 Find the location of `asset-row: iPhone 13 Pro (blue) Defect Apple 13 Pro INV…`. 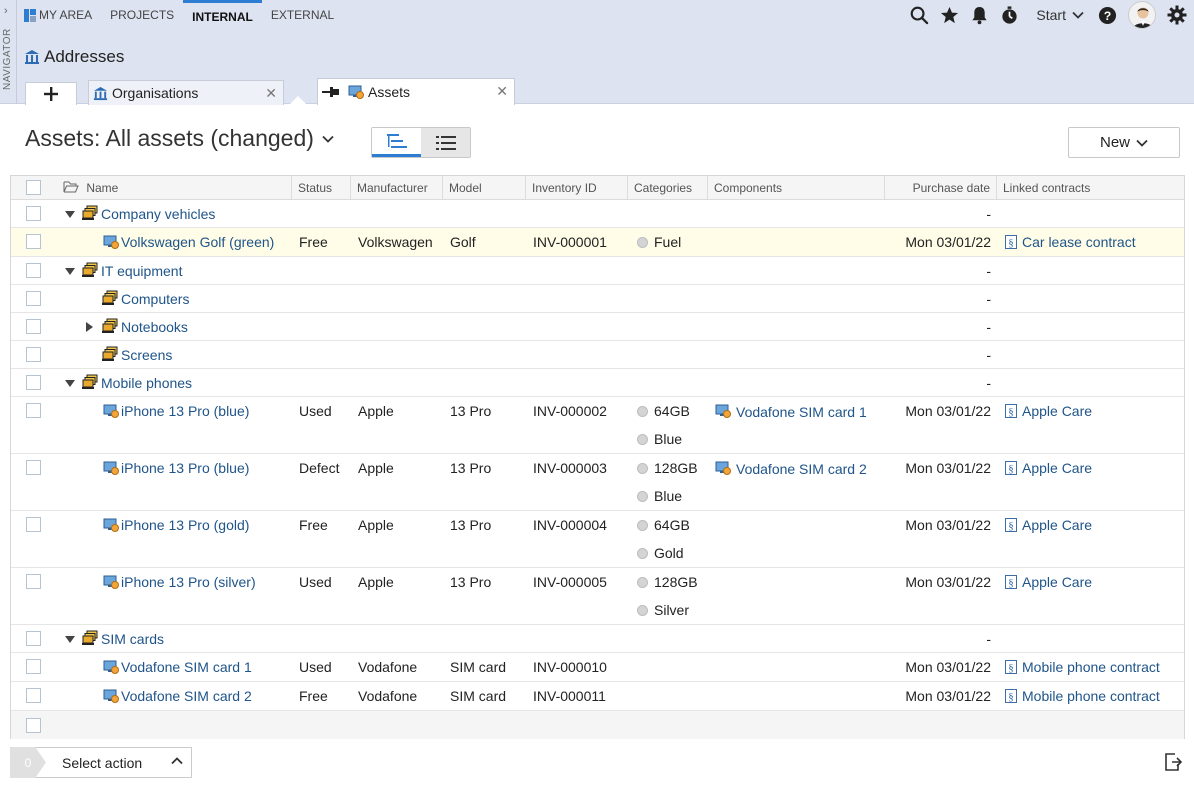

asset-row: iPhone 13 Pro (blue) Defect Apple 13 Pro INV… is located at coordinates (597, 482).